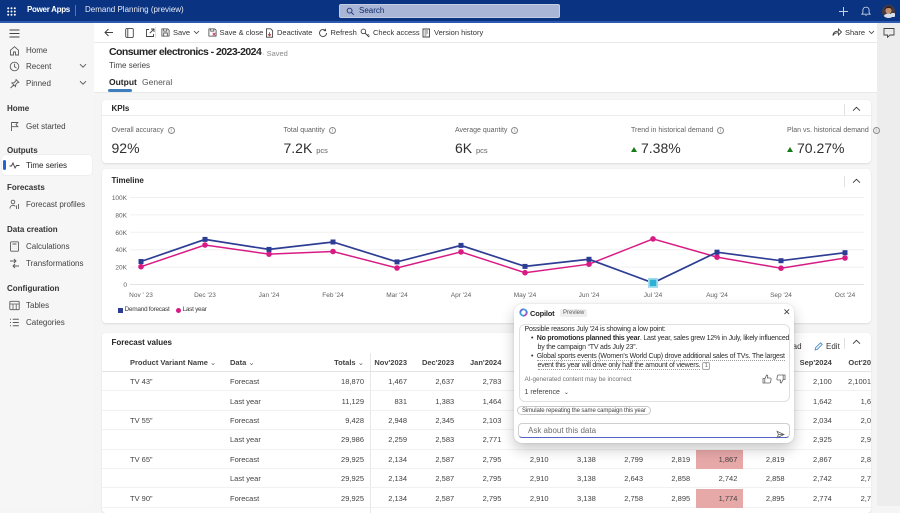  What do you see at coordinates (120, 198) in the screenshot?
I see `svg-text: 100K` at bounding box center [120, 198].